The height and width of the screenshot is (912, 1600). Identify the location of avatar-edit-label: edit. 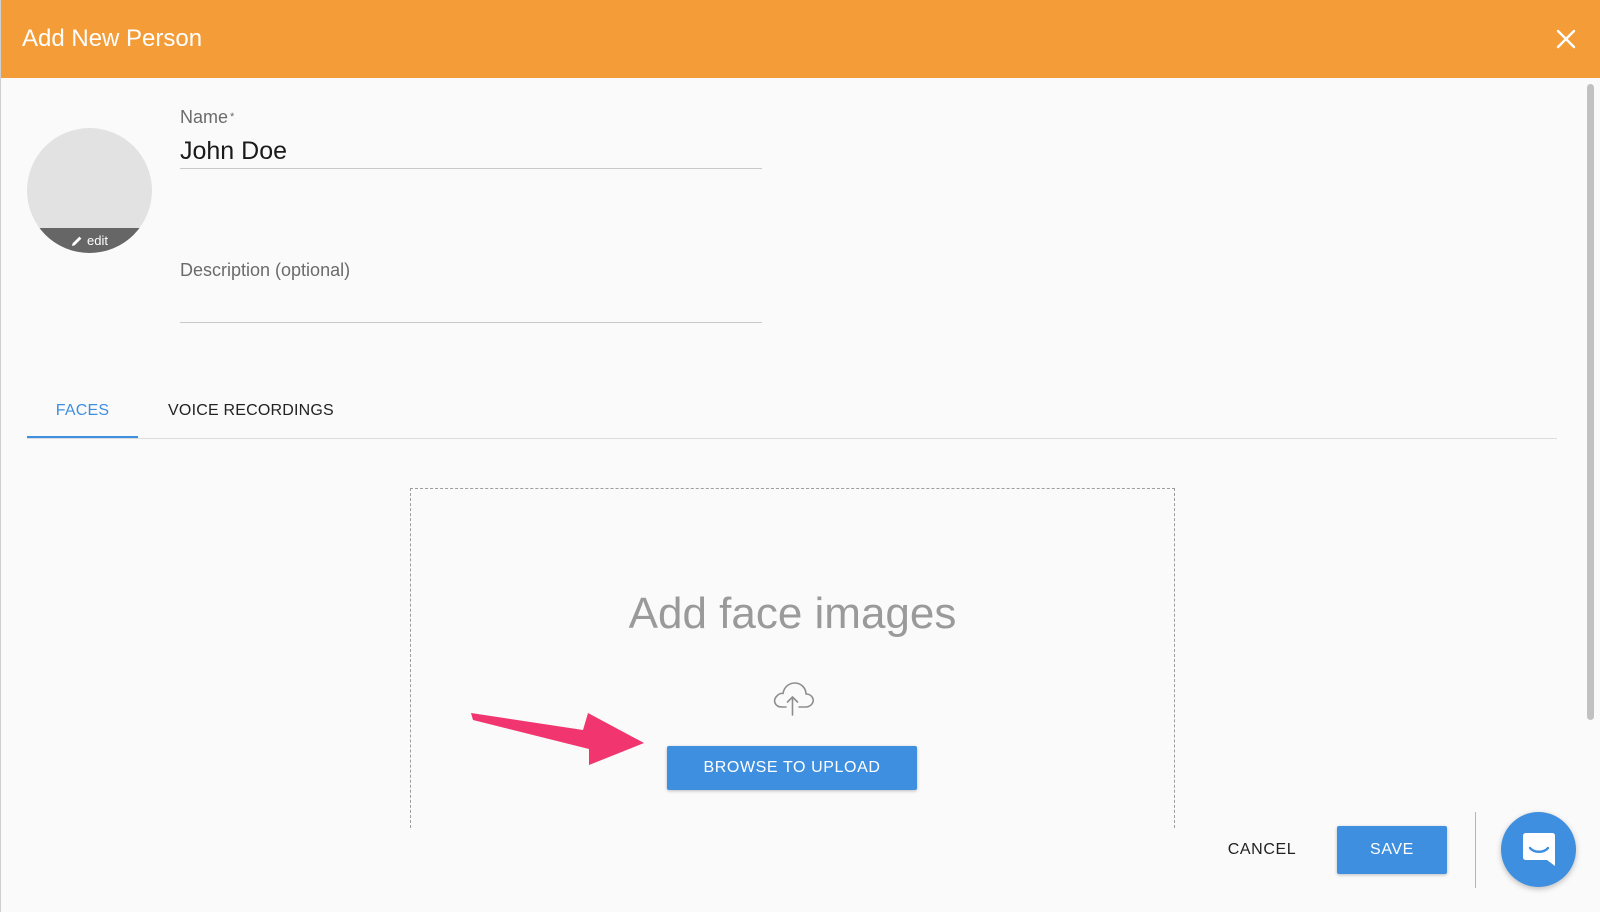
(97, 240).